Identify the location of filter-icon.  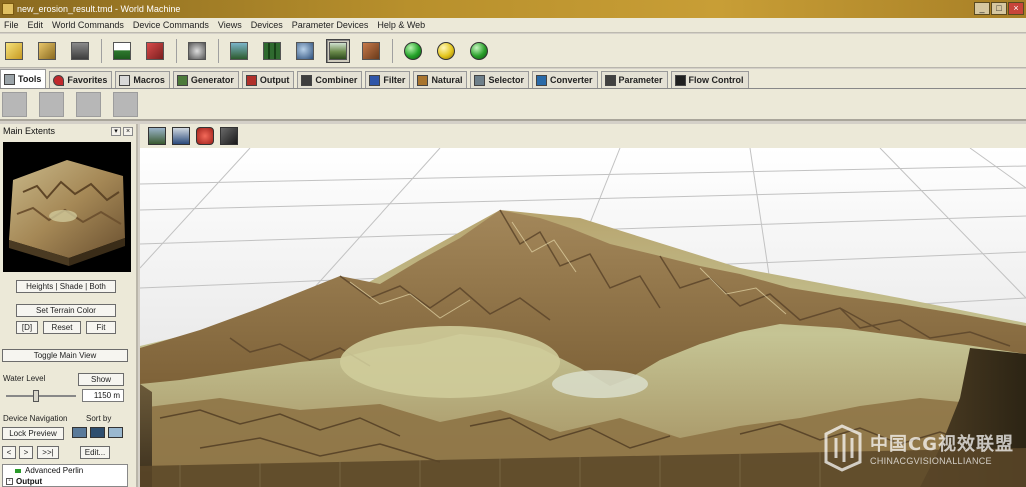
(375, 80).